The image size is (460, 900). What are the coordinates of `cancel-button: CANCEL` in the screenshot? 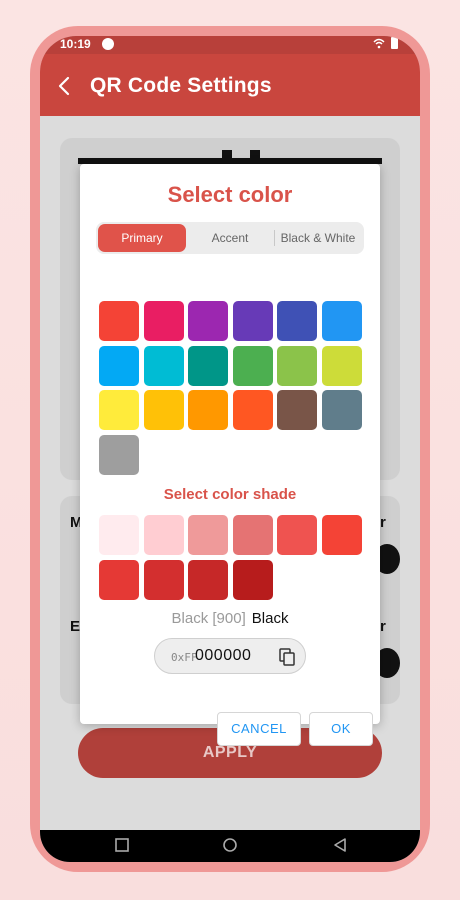 It's located at (259, 729).